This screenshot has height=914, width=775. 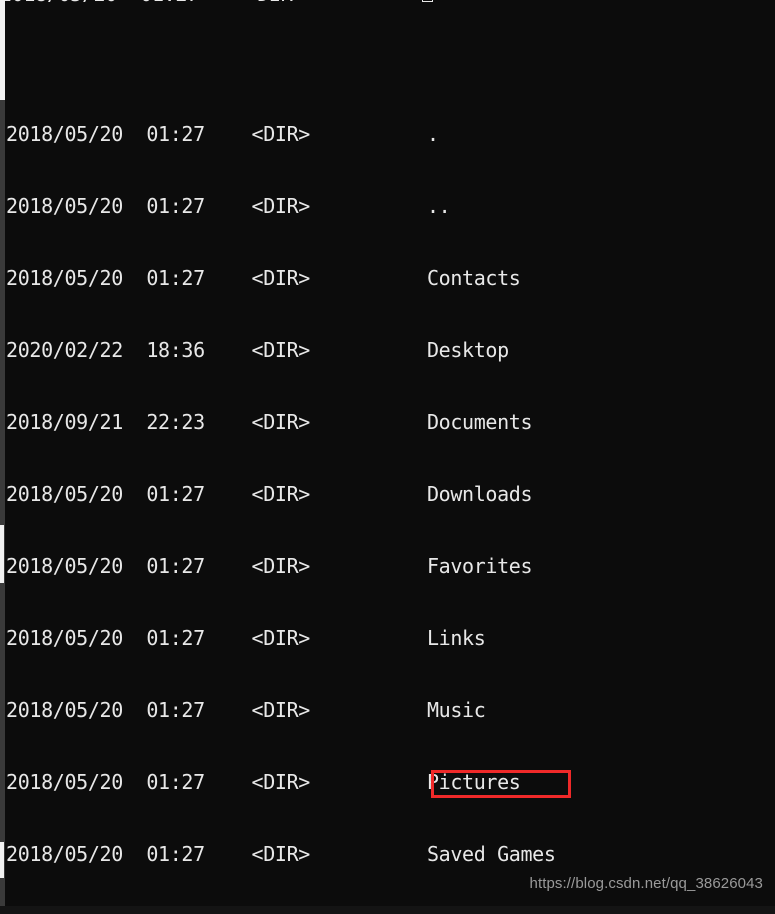 What do you see at coordinates (175, 350) in the screenshot?
I see `row-time: 18:36` at bounding box center [175, 350].